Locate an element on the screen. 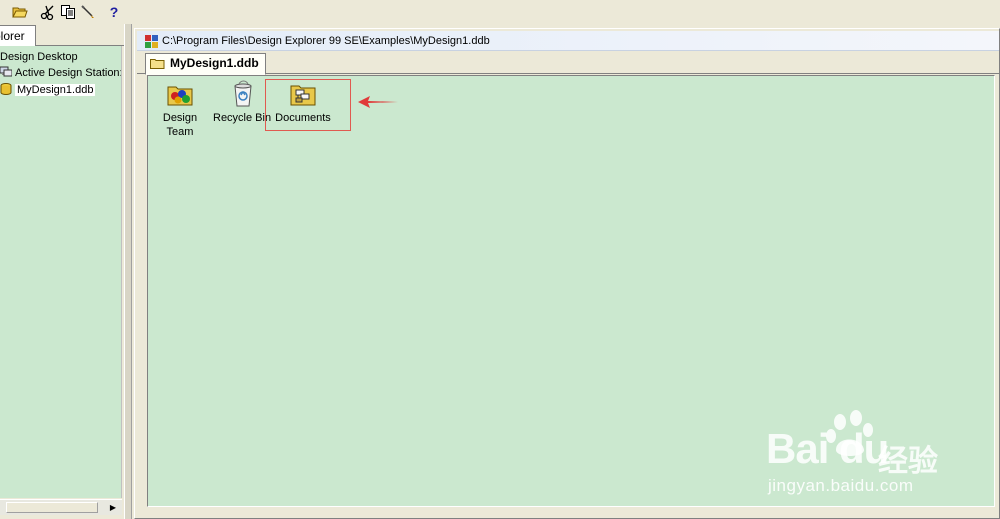 The width and height of the screenshot is (1000, 519). copy-button is located at coordinates (68, 11).